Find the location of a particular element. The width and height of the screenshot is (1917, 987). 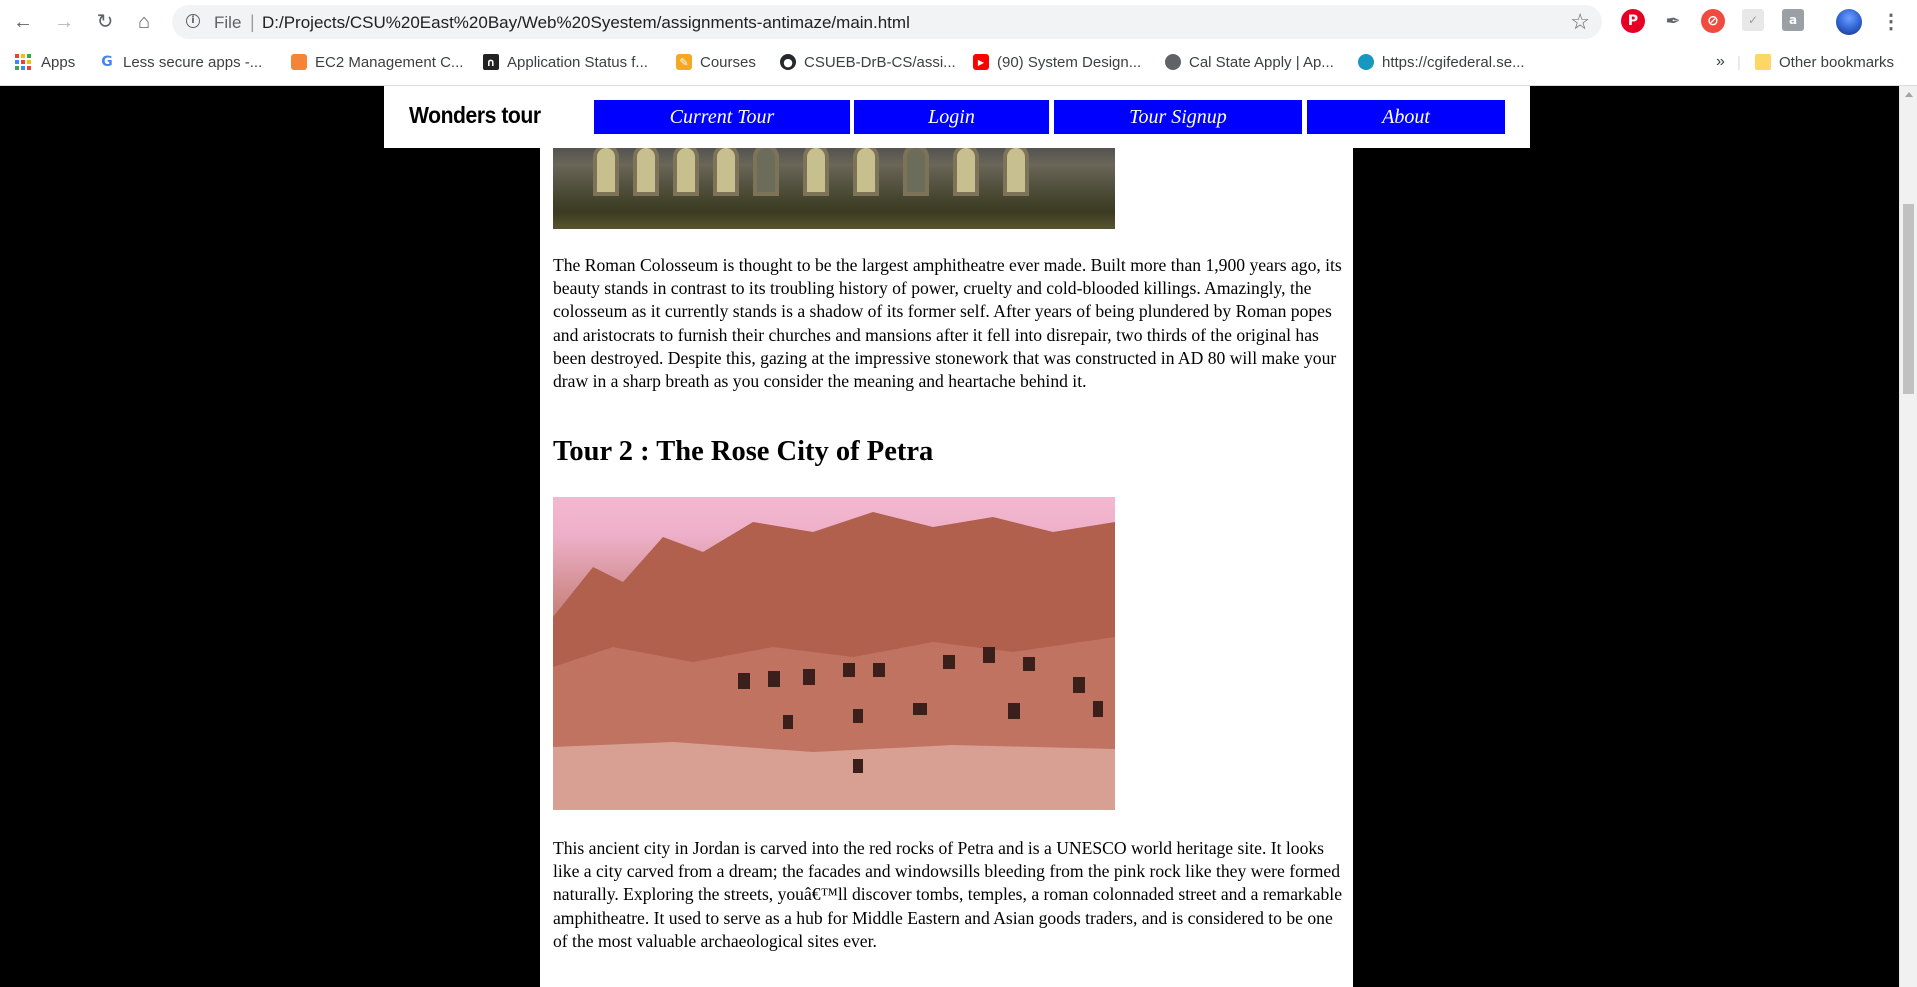

youtube-icon: ▶ is located at coordinates (981, 62).